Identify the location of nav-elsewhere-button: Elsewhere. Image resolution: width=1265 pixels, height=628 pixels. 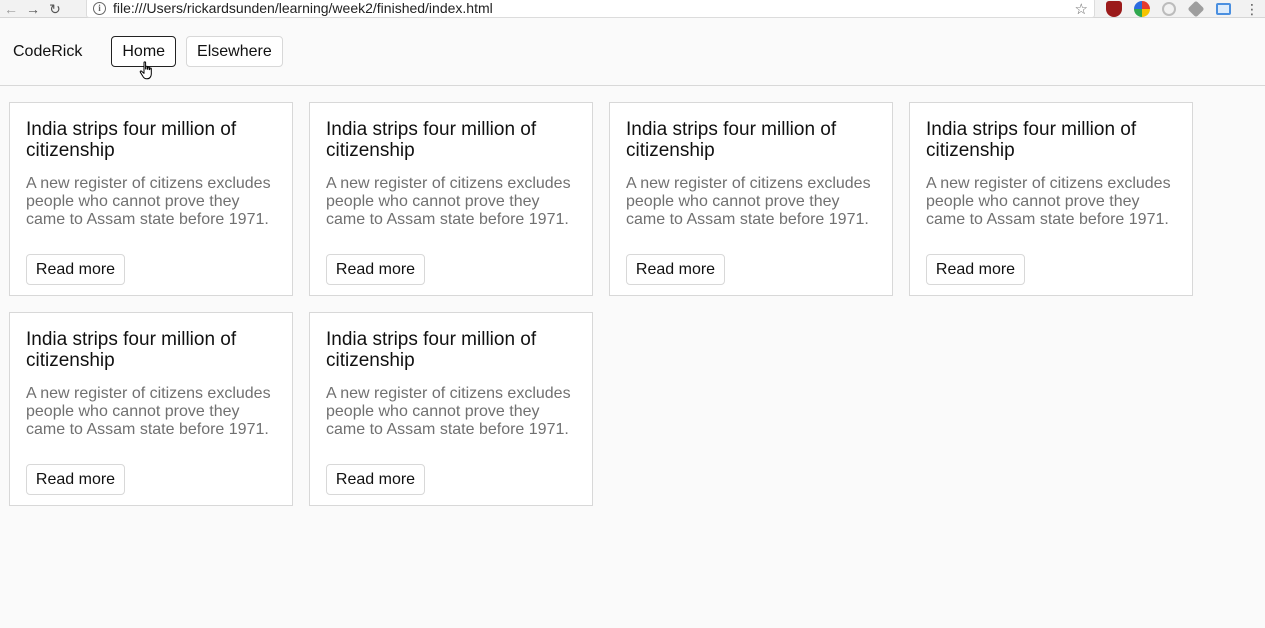
(234, 51).